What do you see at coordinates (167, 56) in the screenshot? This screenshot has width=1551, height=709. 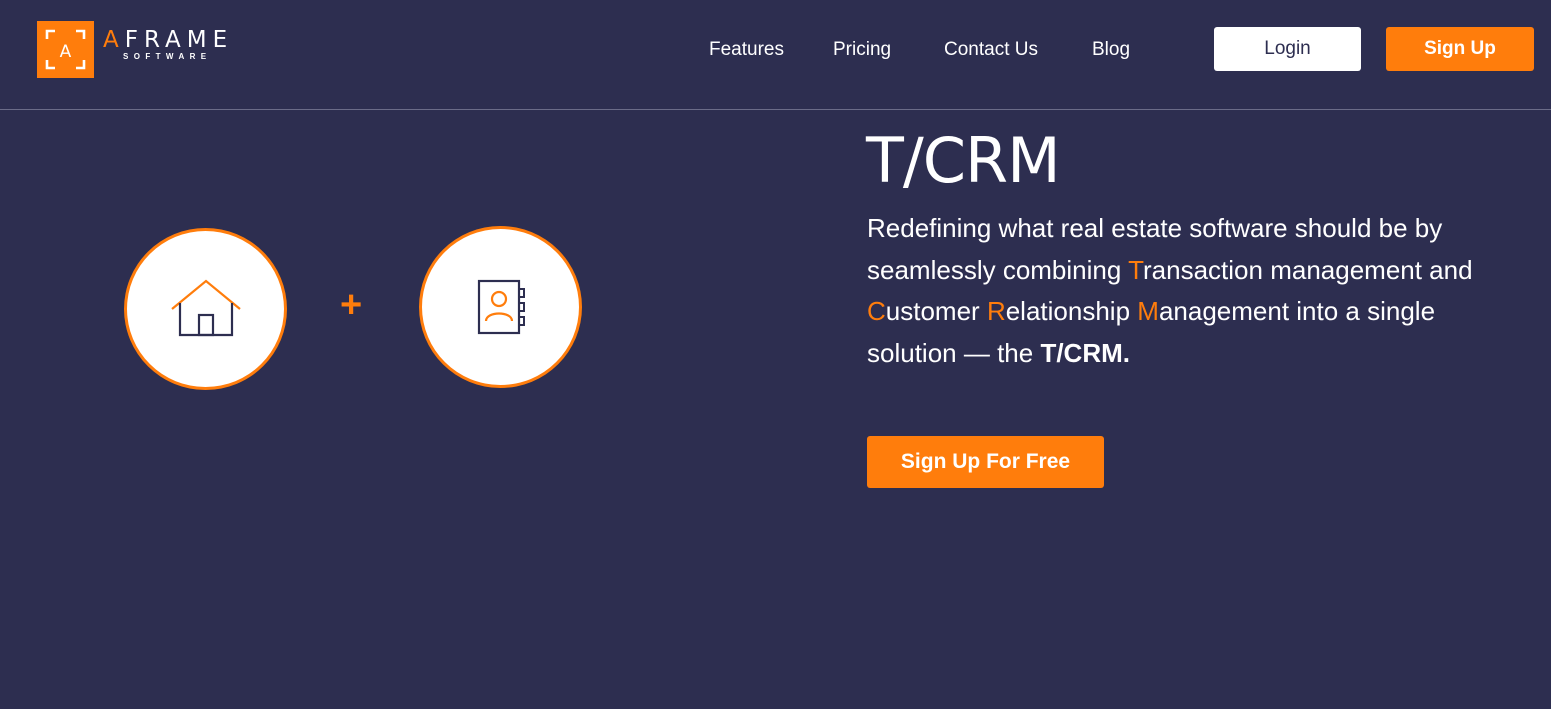 I see `brand-subtitle: SOFTWARE` at bounding box center [167, 56].